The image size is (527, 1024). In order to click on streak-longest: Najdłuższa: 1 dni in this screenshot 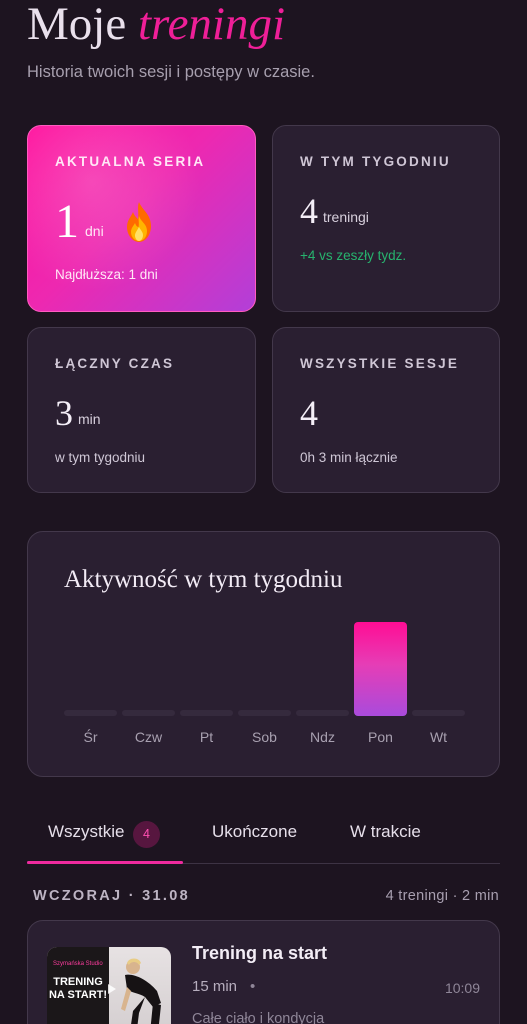, I will do `click(106, 274)`.